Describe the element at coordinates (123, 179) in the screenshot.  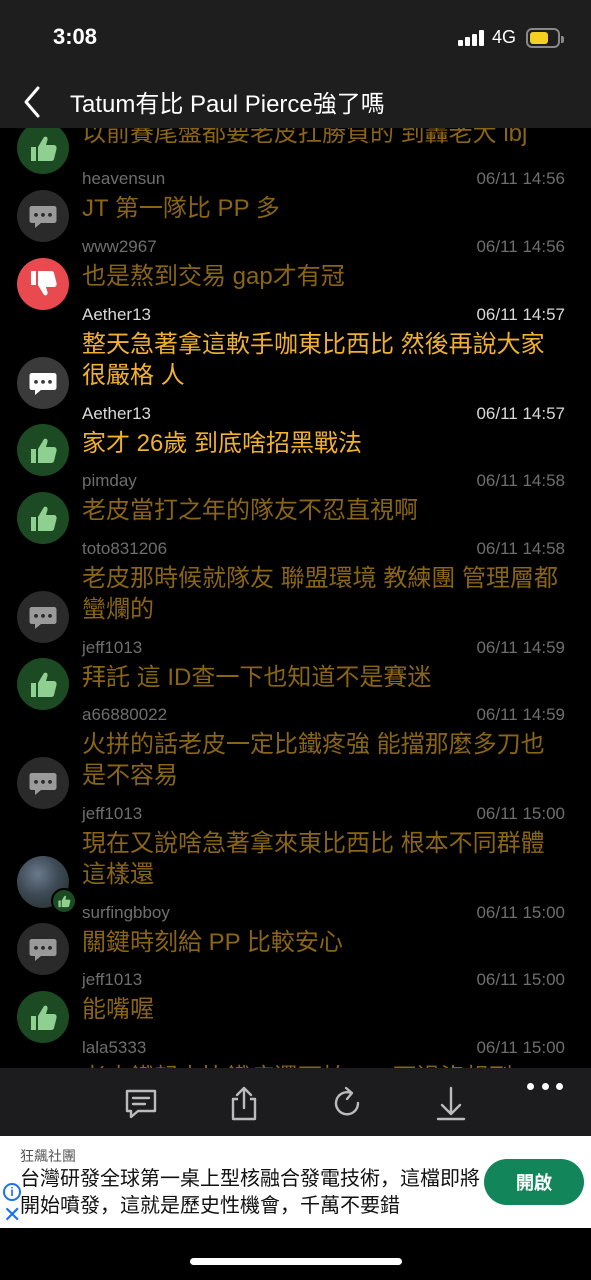
I see `comment-username: heavensun` at that location.